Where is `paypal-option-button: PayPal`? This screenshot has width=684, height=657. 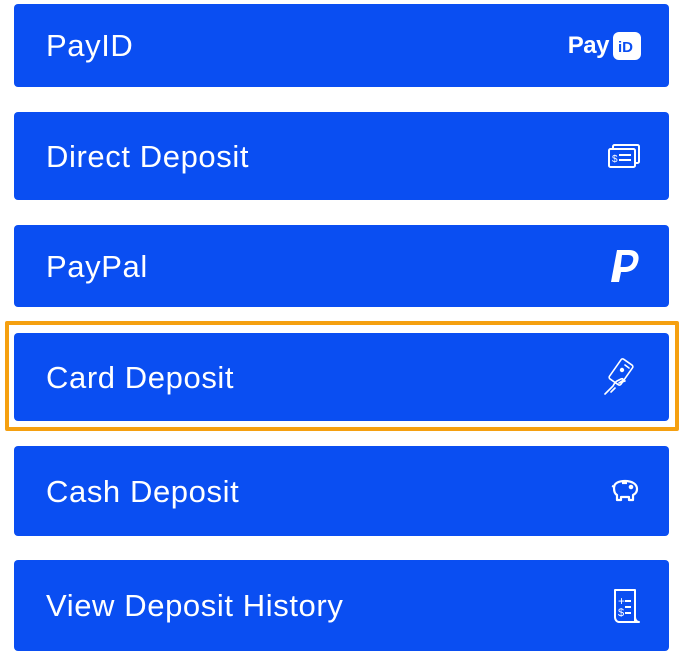
paypal-option-button: PayPal is located at coordinates (341, 266).